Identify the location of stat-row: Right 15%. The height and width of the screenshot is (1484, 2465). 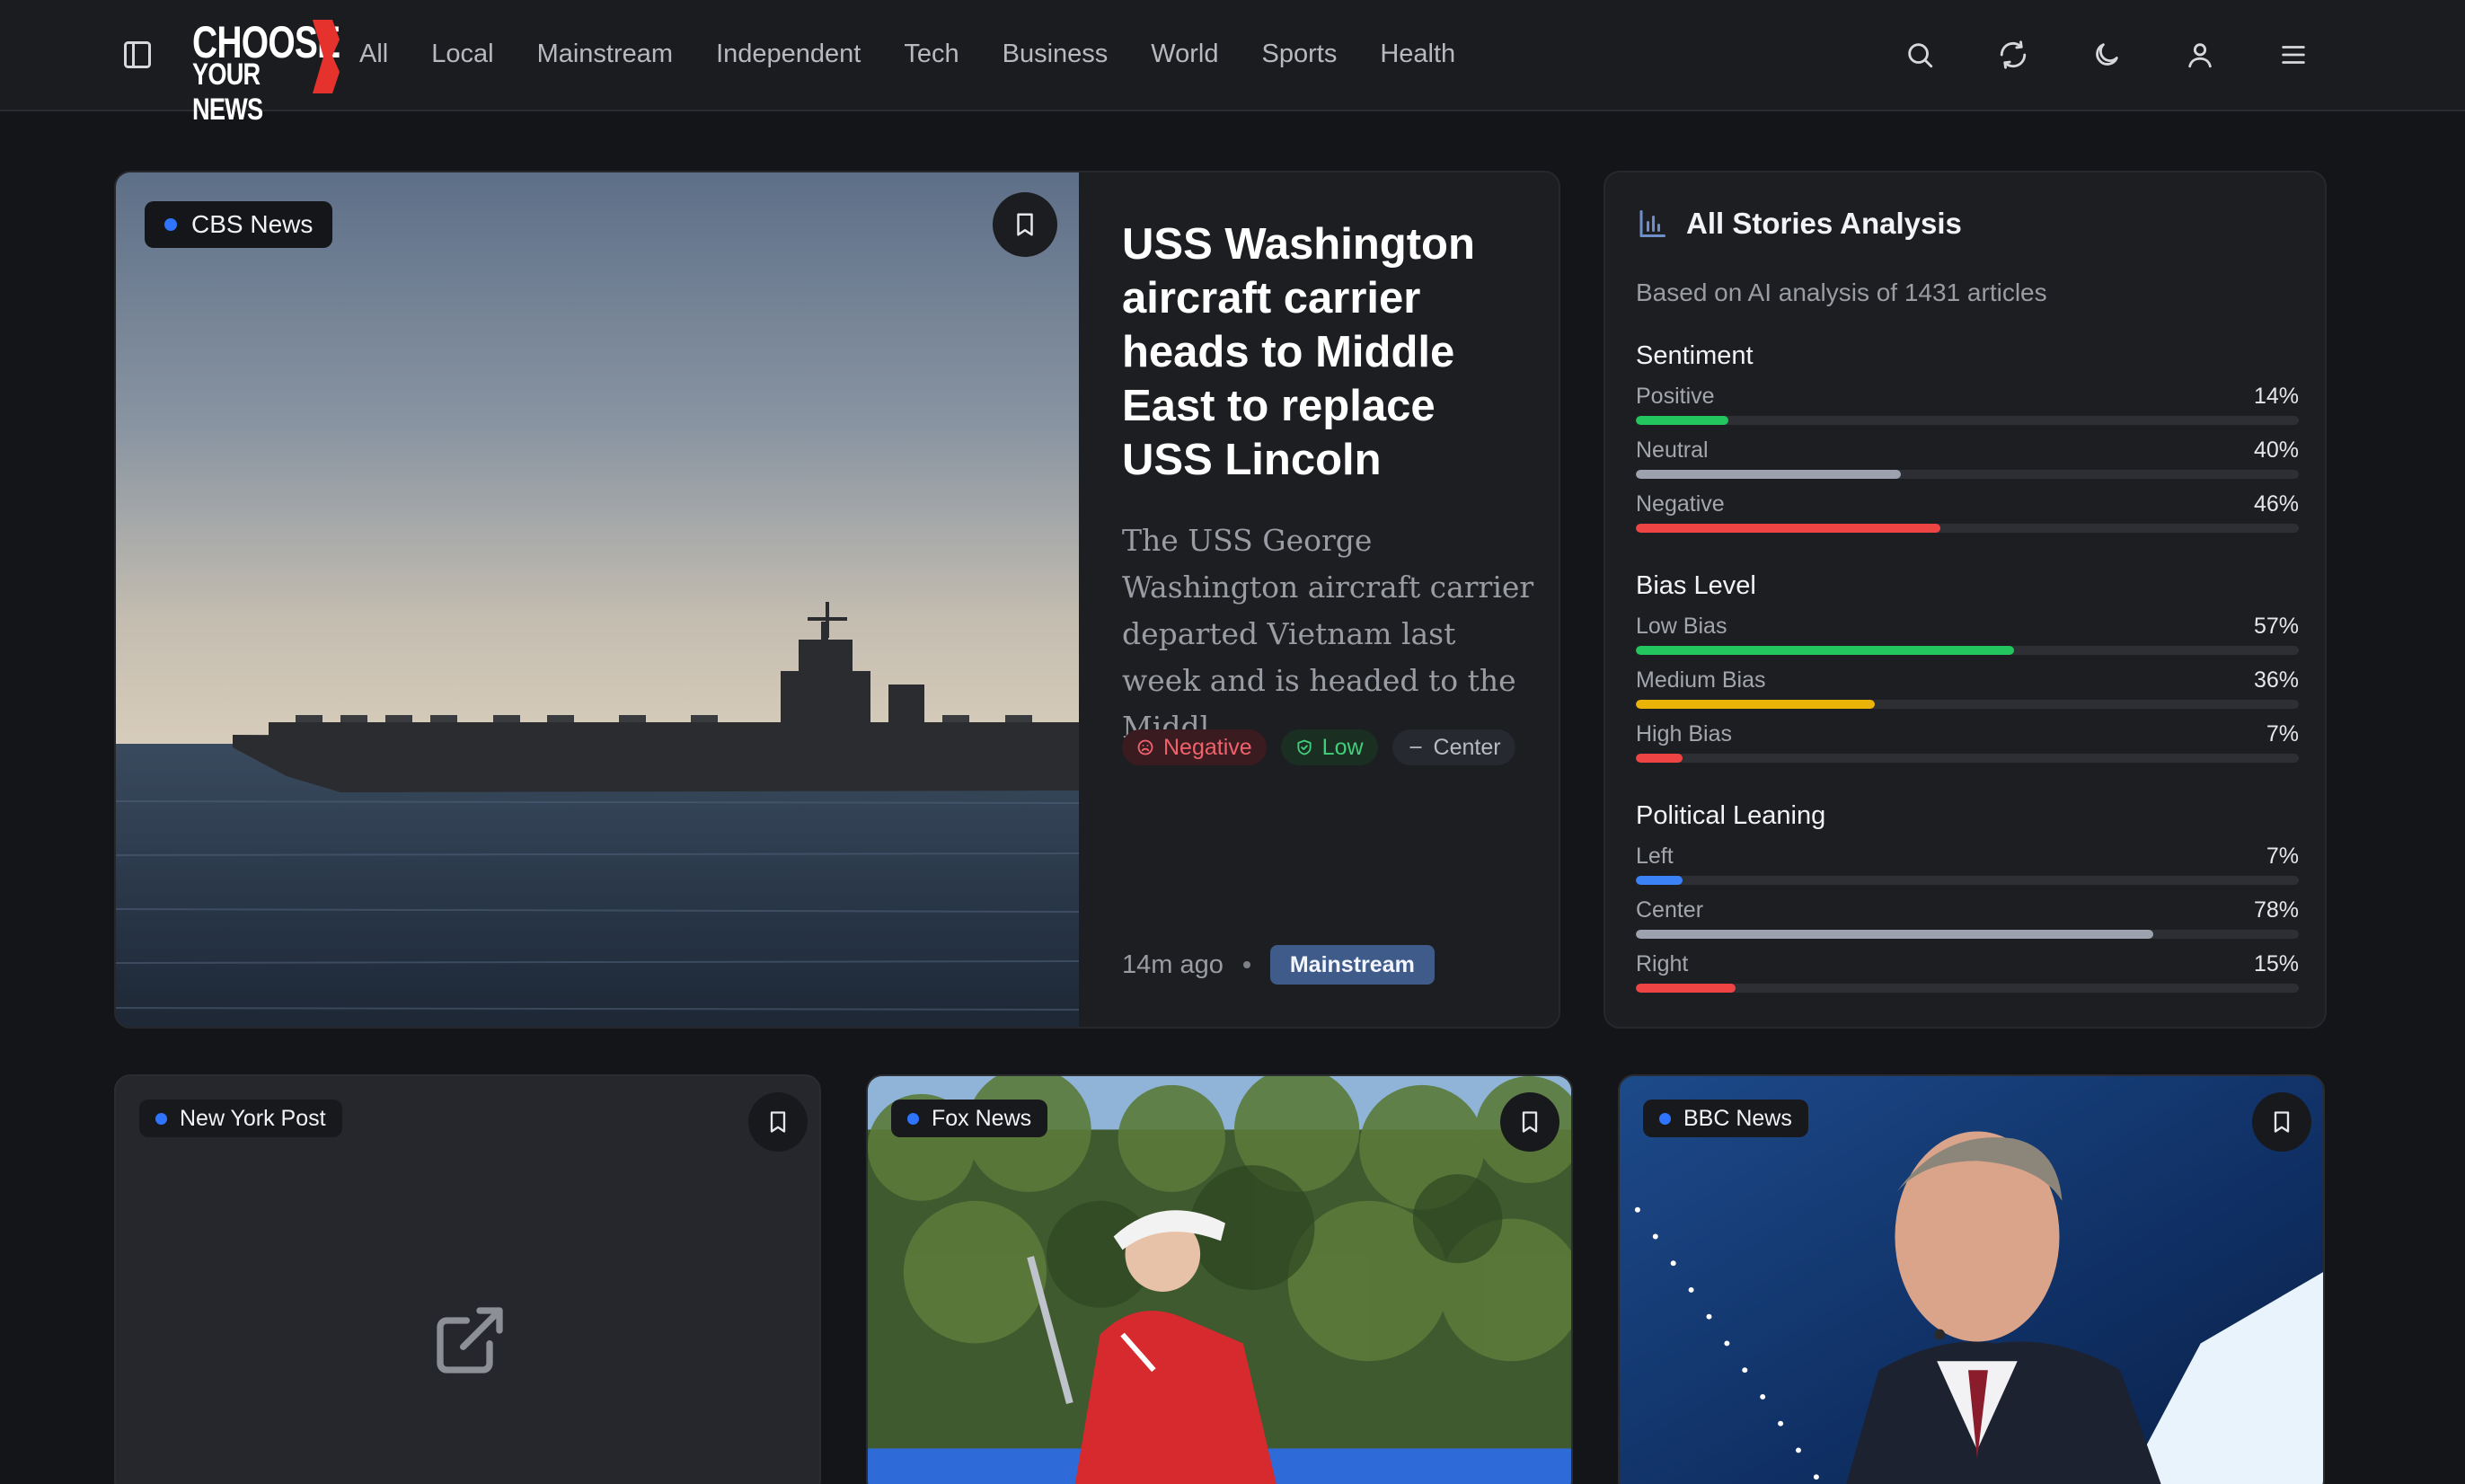
(1968, 977).